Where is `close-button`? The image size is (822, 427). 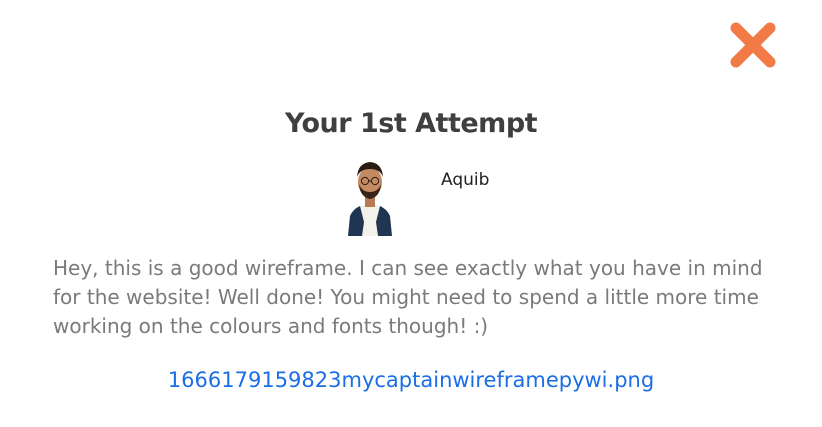
close-button is located at coordinates (753, 45).